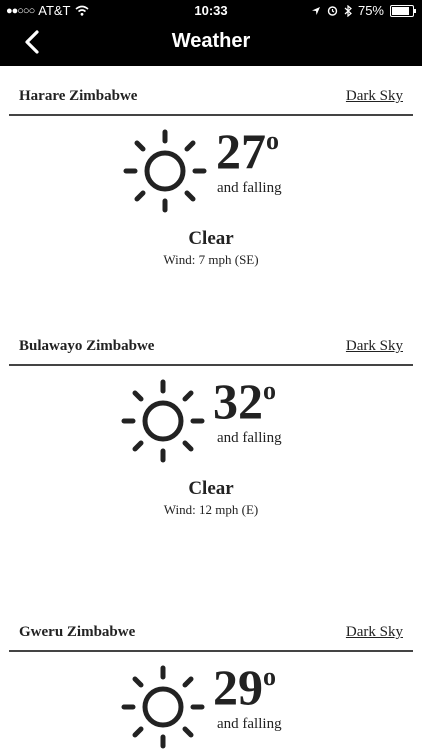  What do you see at coordinates (211, 509) in the screenshot?
I see `wind-info: Wind: 12 mph (E)` at bounding box center [211, 509].